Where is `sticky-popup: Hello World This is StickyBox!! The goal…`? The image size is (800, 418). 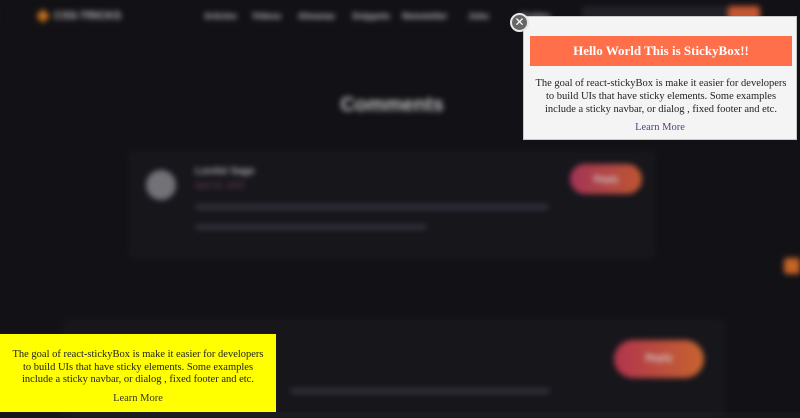
sticky-popup: Hello World This is StickyBox!! The goal… is located at coordinates (660, 78).